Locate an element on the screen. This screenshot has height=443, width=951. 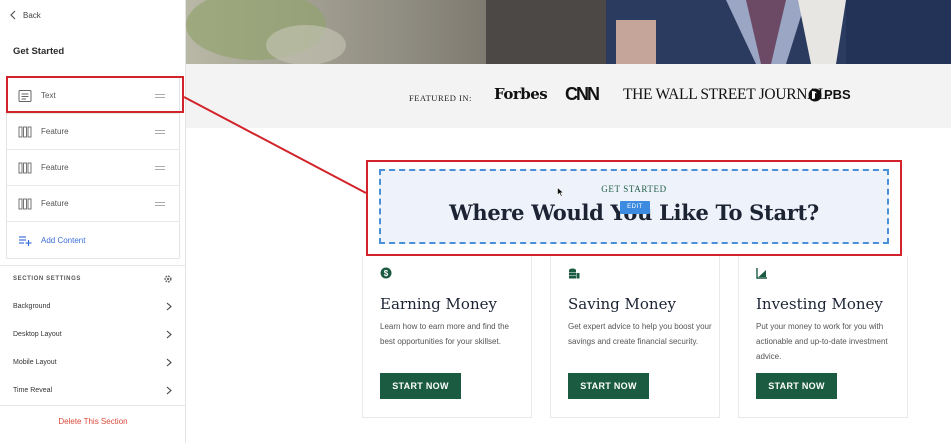
cnn-logo: CNN is located at coordinates (582, 94).